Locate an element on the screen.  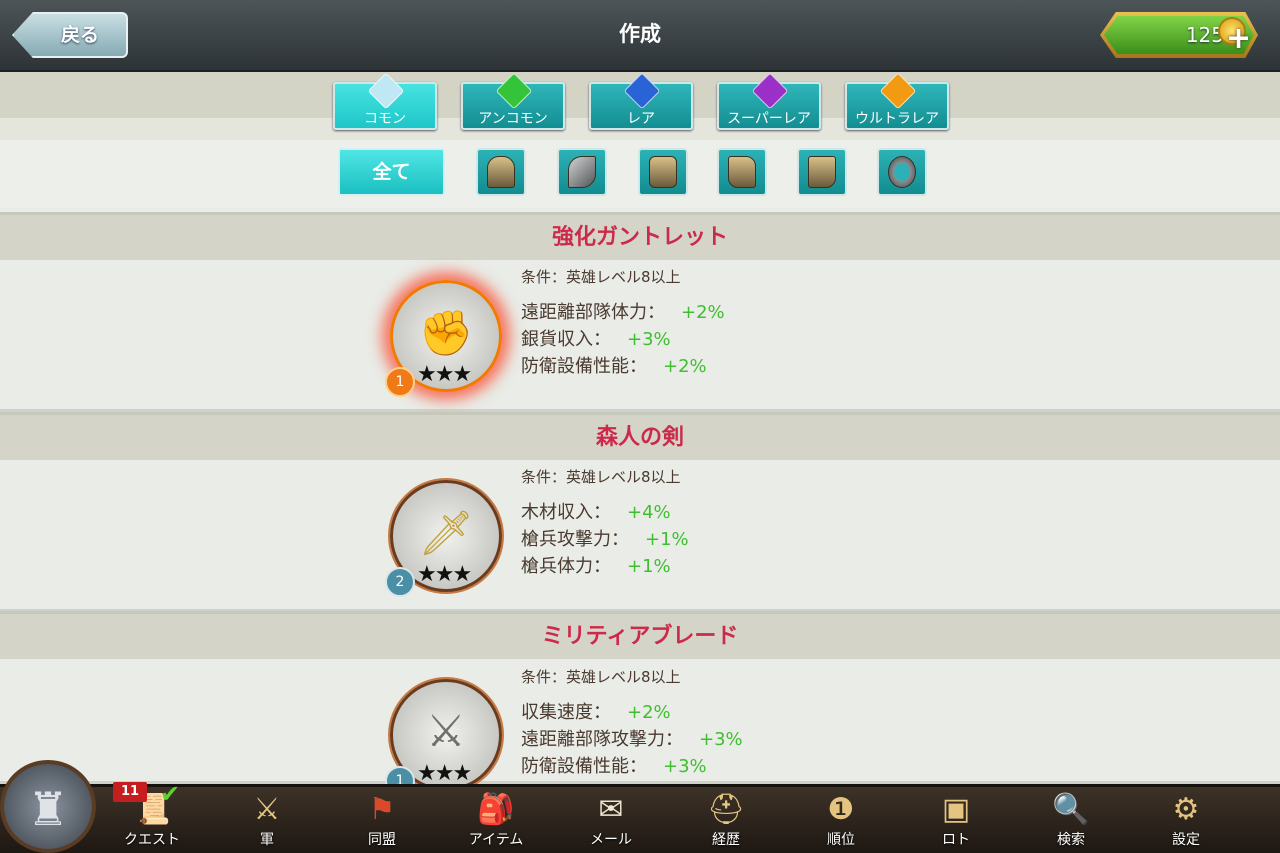
stat-line: 木材収入： +4% is located at coordinates (596, 511).